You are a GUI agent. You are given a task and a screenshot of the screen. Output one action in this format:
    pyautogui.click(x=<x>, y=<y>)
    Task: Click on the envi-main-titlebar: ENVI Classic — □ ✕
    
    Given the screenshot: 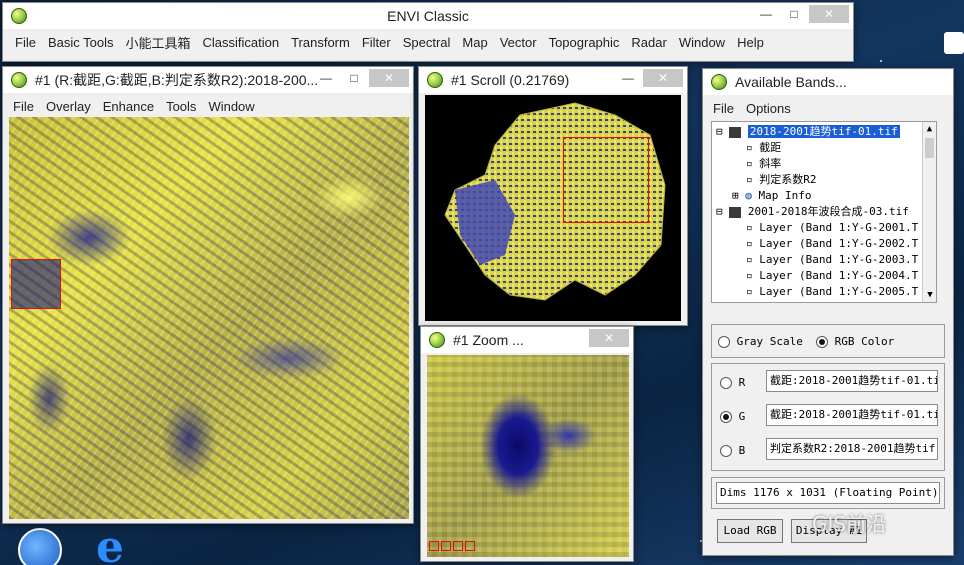 What is the action you would take?
    pyautogui.click(x=428, y=16)
    